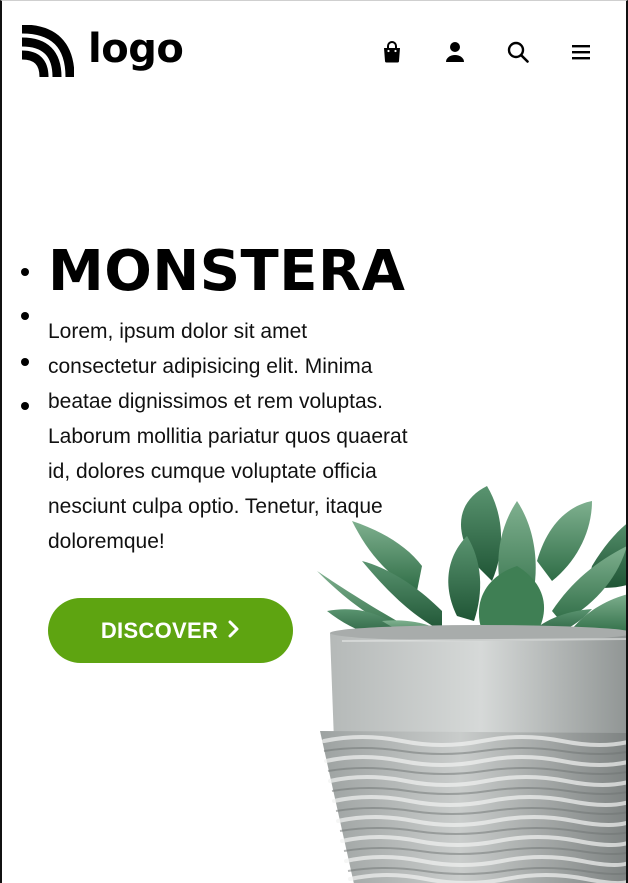  What do you see at coordinates (227, 271) in the screenshot?
I see `hero-title: MONSTERA` at bounding box center [227, 271].